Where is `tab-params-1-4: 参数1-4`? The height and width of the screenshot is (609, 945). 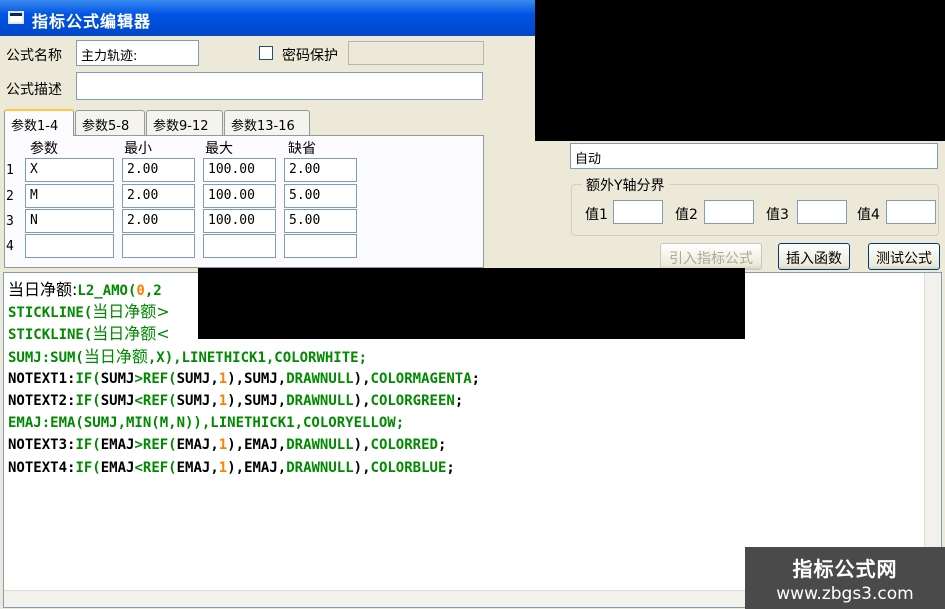 tab-params-1-4: 参数1-4 is located at coordinates (39, 122).